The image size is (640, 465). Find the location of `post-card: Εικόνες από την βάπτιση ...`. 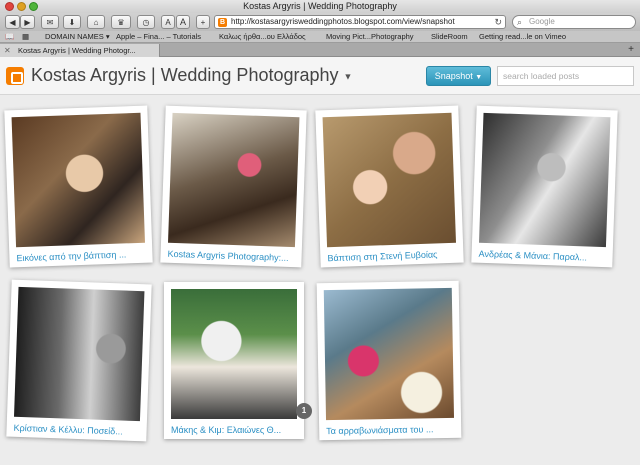

post-card: Εικόνες από την βάπτιση ... is located at coordinates (78, 186).